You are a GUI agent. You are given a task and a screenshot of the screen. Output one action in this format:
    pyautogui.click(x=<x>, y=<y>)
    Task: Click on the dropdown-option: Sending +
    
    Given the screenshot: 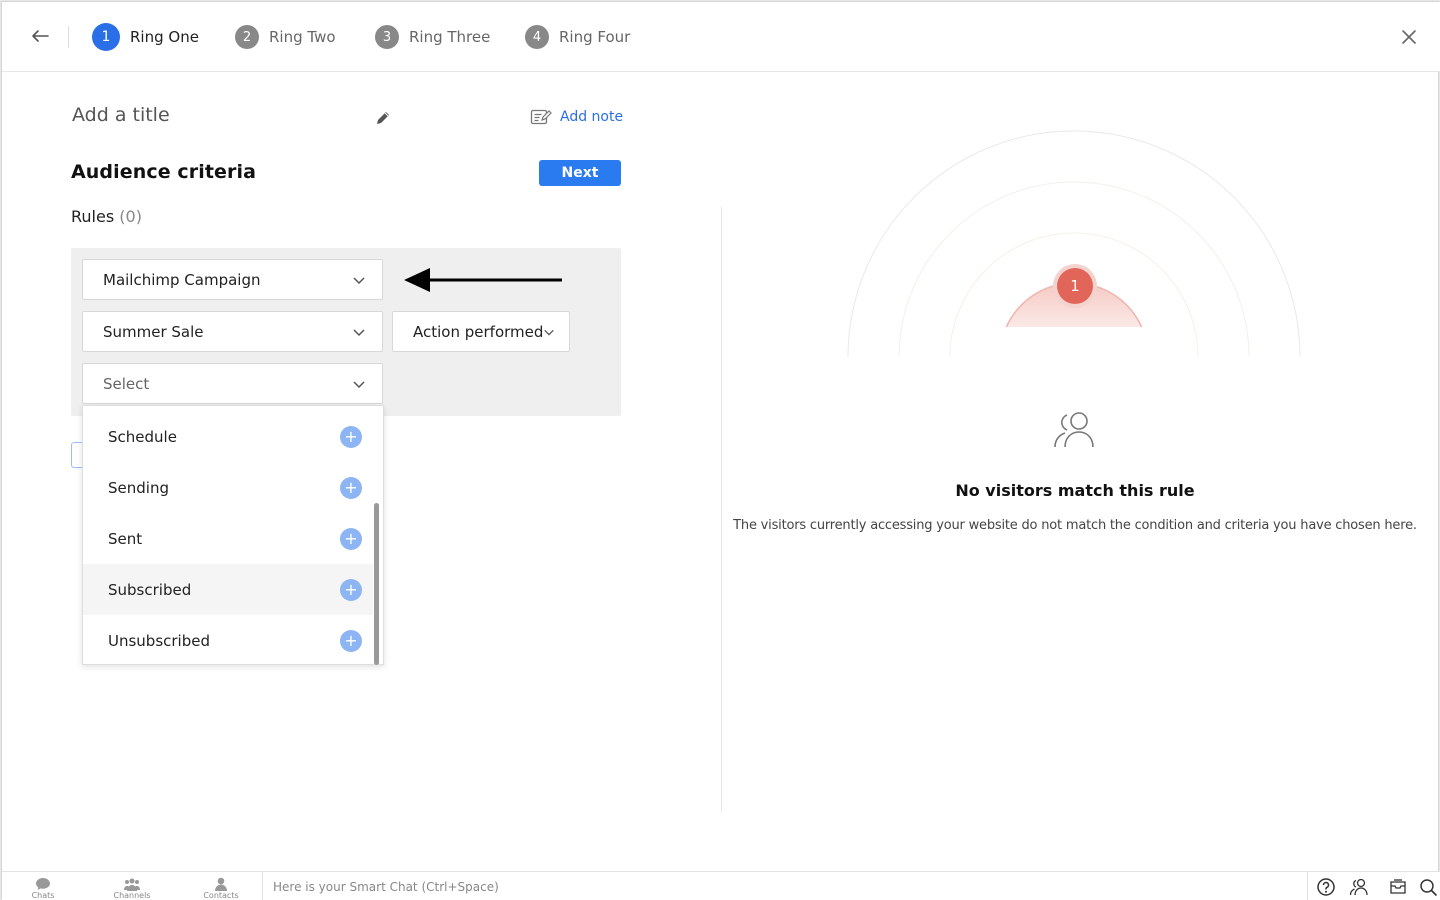 What is the action you would take?
    pyautogui.click(x=228, y=487)
    